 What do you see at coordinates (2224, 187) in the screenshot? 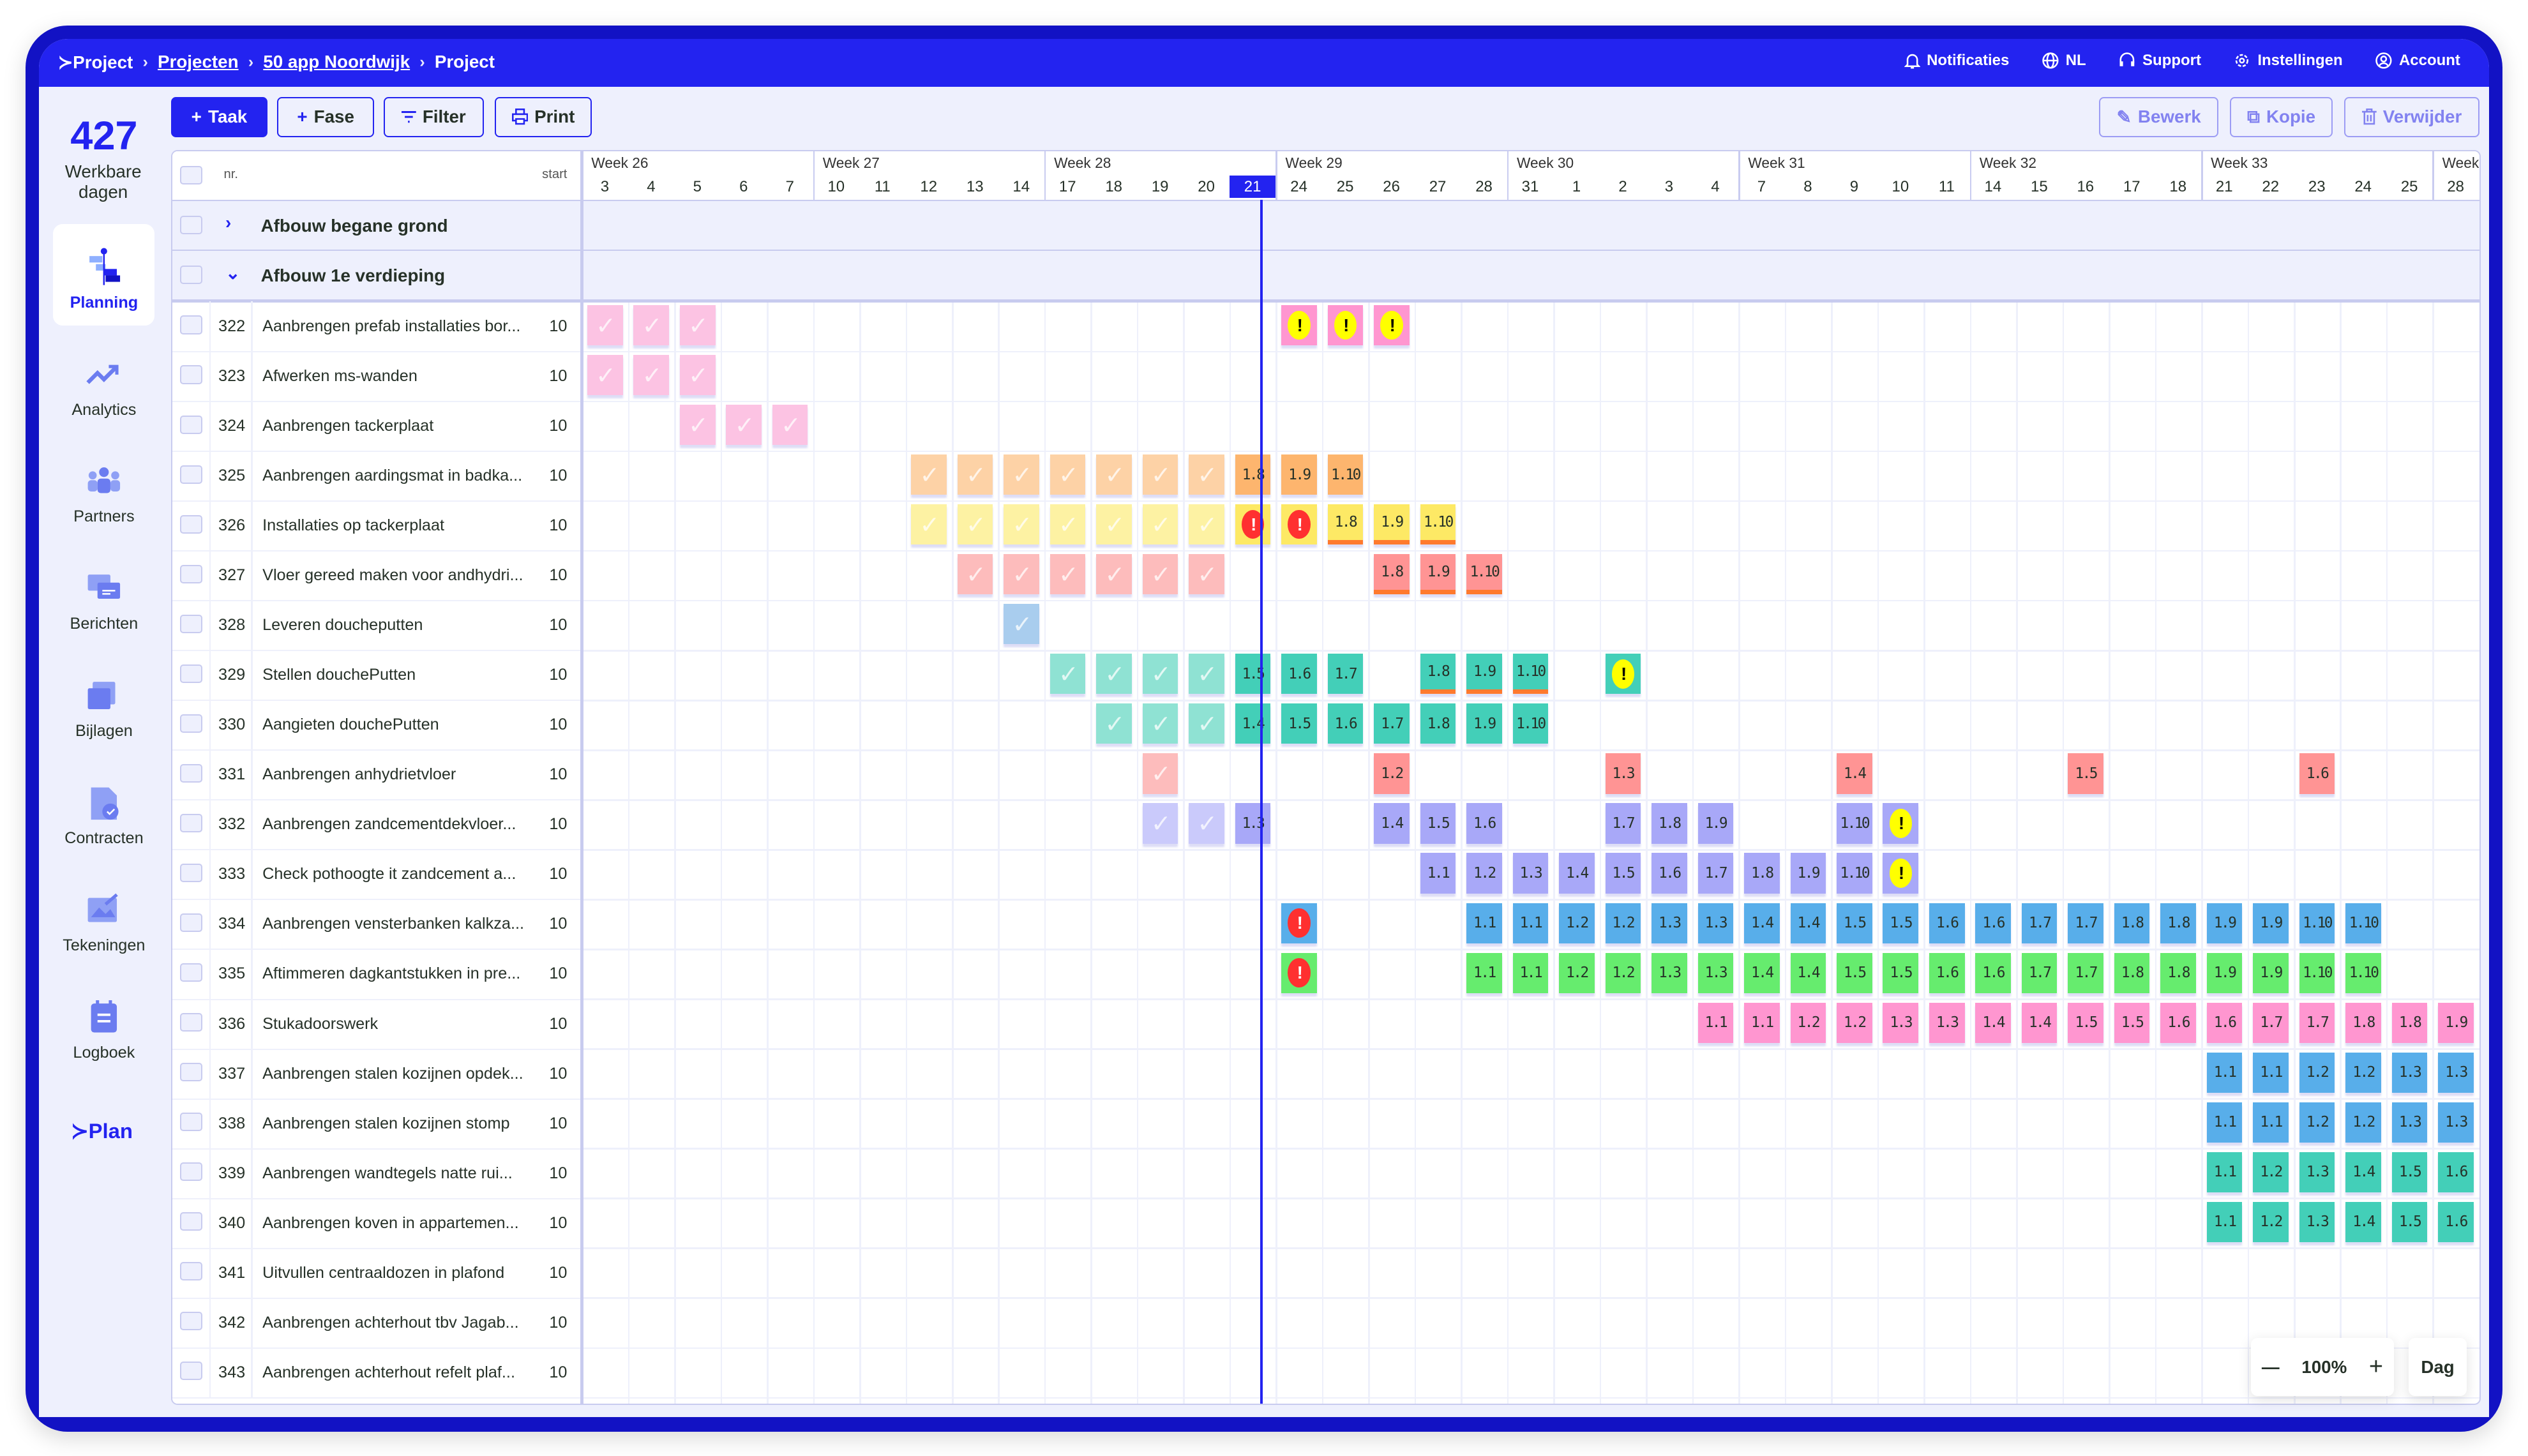
I see `day-label: 21` at bounding box center [2224, 187].